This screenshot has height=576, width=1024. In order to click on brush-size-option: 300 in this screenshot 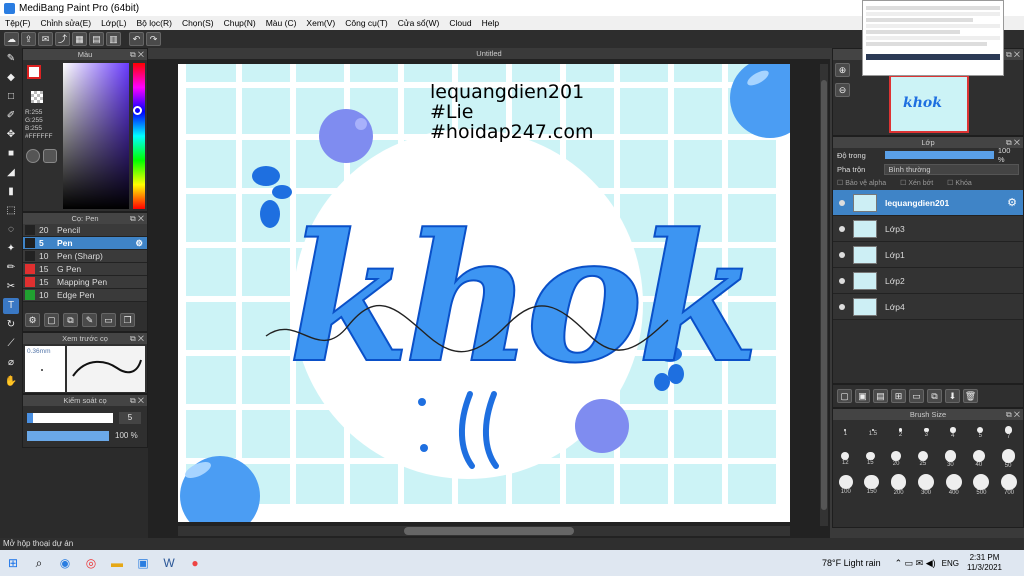, I will do `click(926, 485)`.